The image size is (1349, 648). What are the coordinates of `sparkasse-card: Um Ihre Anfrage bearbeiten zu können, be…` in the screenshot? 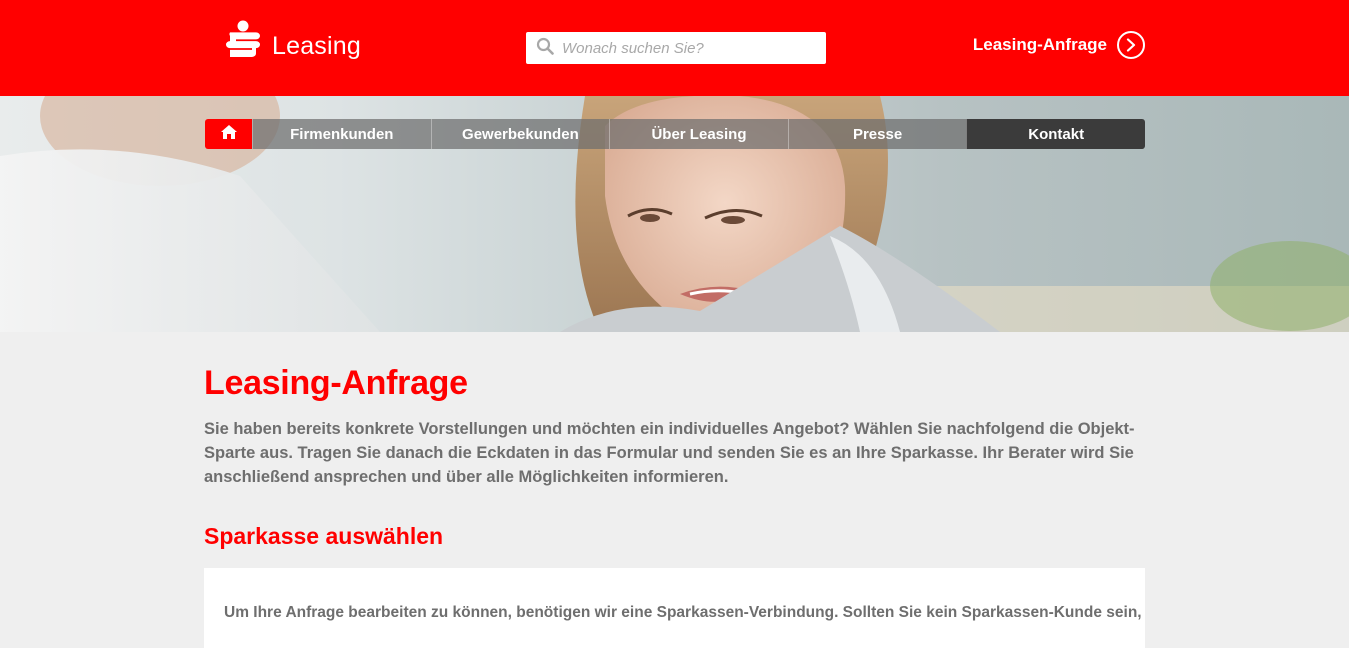 It's located at (674, 608).